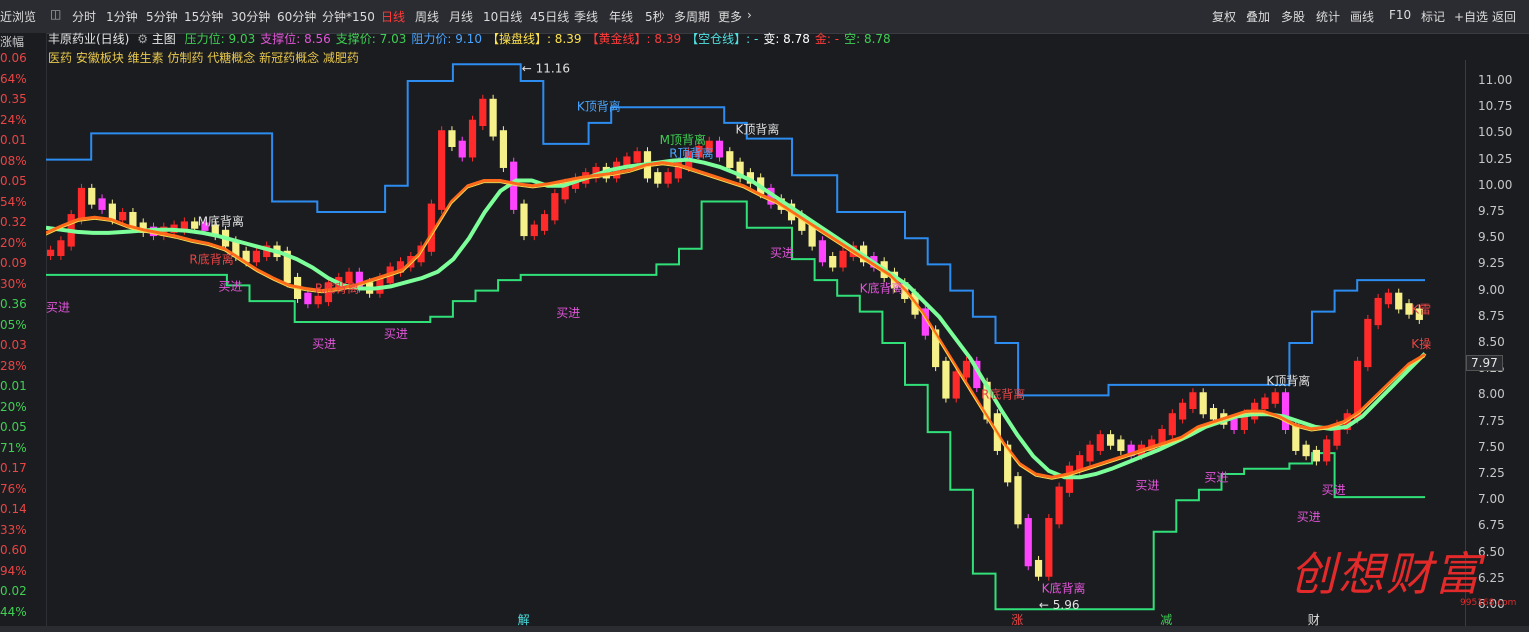 Image resolution: width=1529 pixels, height=632 pixels. Describe the element at coordinates (1484, 363) in the screenshot. I see `current-price-tag: 7.97` at that location.